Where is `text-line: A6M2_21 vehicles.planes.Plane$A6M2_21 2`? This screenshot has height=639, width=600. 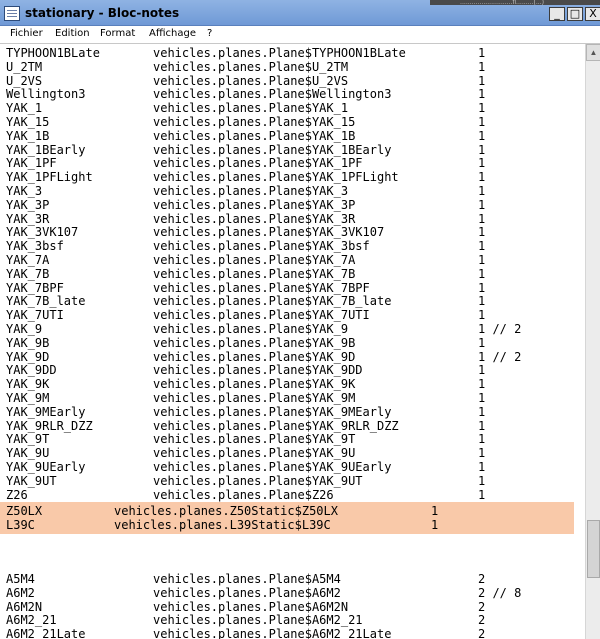
text-line: A6M2_21 vehicles.planes.Plane$A6M2_21 2 is located at coordinates (245, 620).